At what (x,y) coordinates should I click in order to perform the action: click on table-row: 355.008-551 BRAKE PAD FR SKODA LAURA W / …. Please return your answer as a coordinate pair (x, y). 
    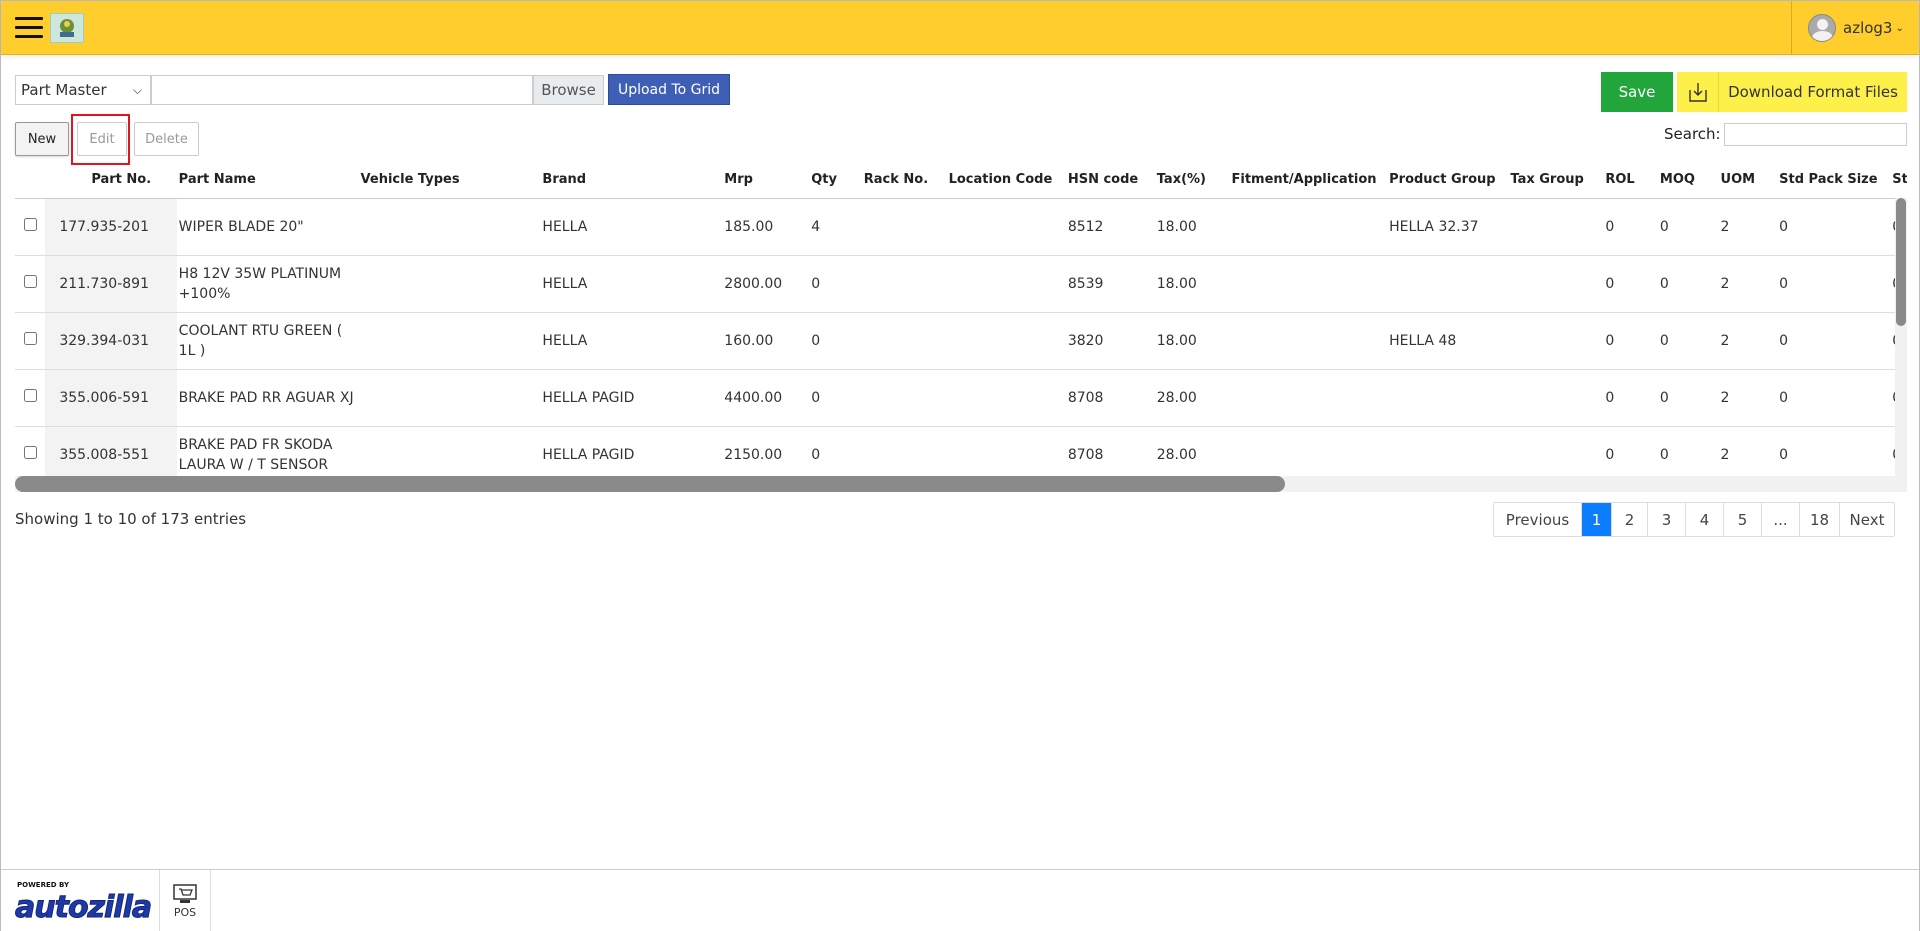
    Looking at the image, I should click on (961, 455).